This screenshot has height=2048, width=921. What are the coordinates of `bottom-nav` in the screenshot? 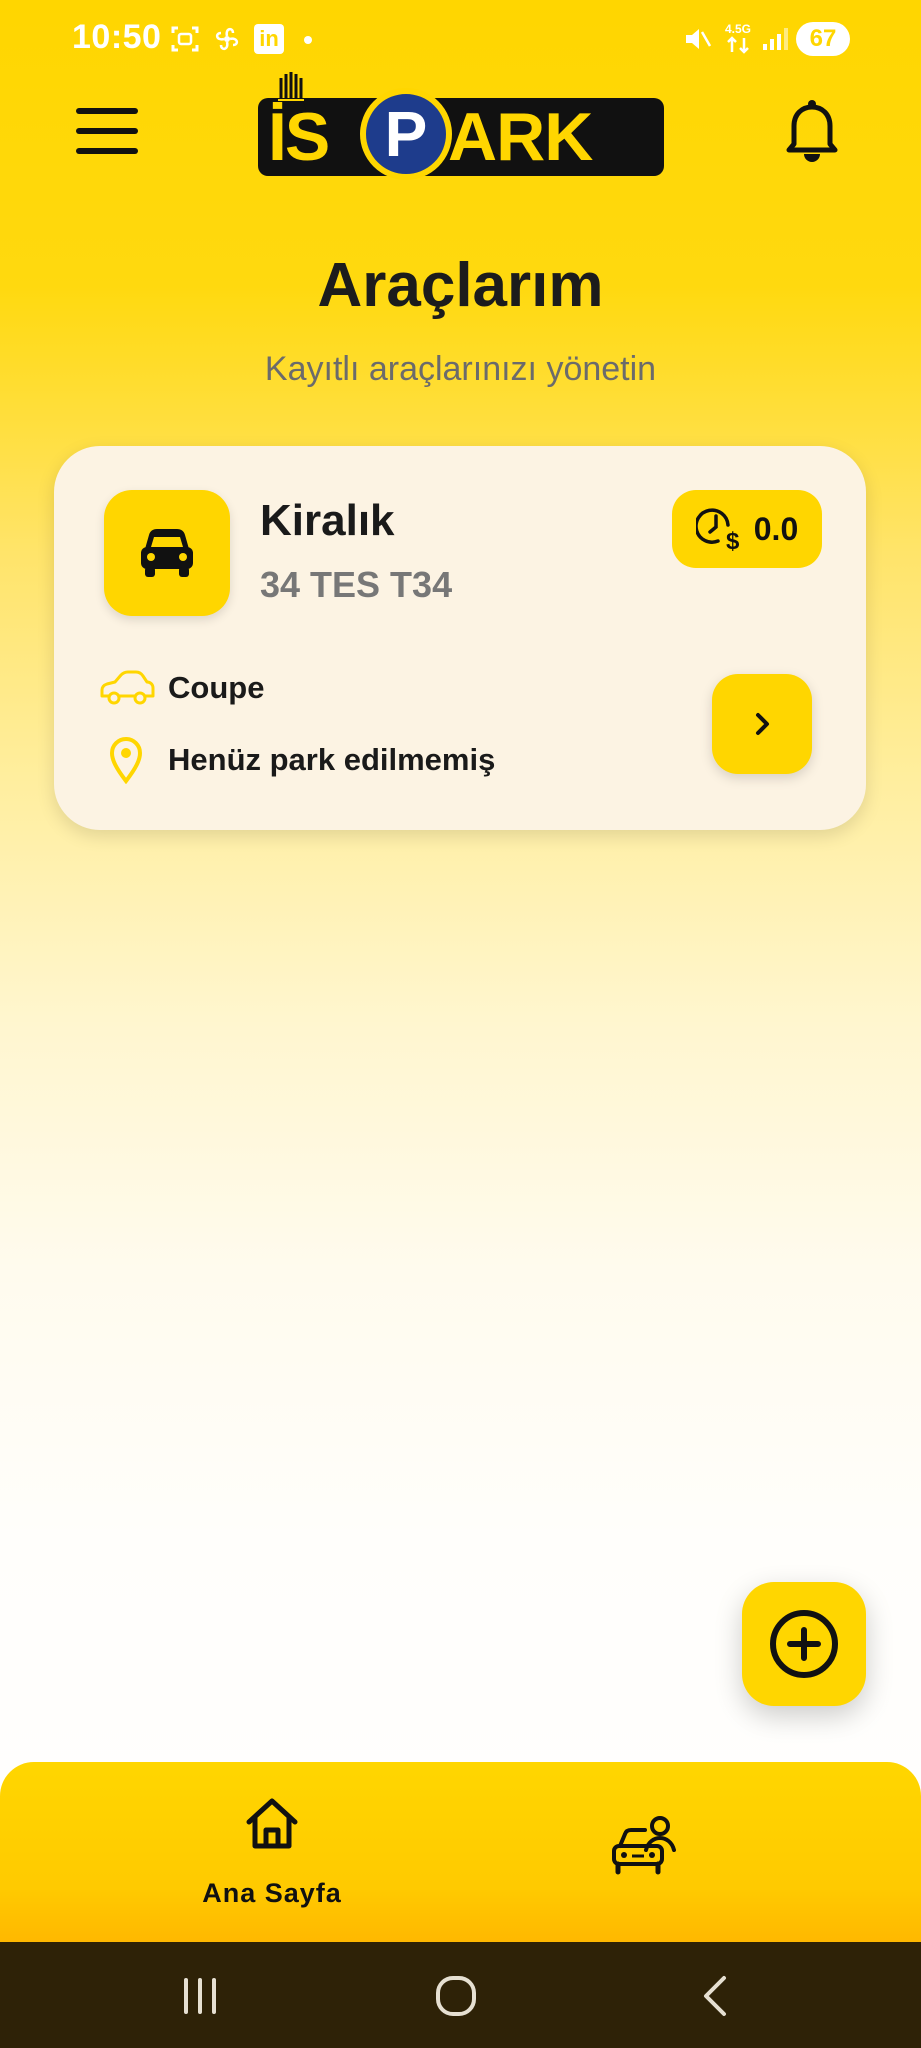 It's located at (460, 1852).